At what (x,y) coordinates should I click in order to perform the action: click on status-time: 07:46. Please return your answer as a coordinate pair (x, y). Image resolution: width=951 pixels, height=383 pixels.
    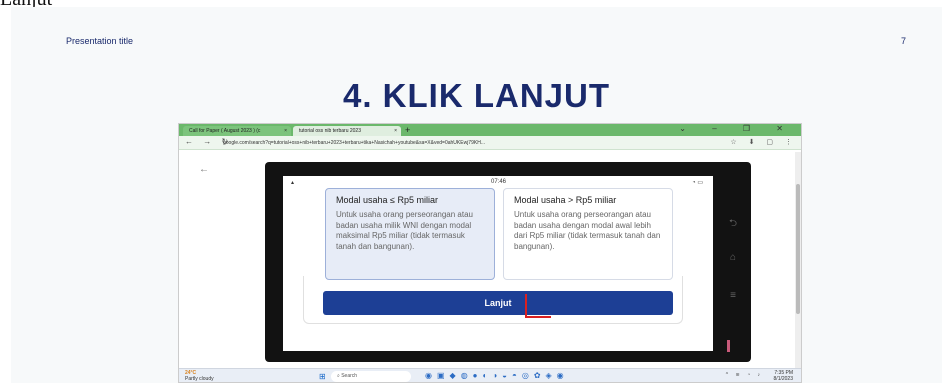
    Looking at the image, I should click on (499, 182).